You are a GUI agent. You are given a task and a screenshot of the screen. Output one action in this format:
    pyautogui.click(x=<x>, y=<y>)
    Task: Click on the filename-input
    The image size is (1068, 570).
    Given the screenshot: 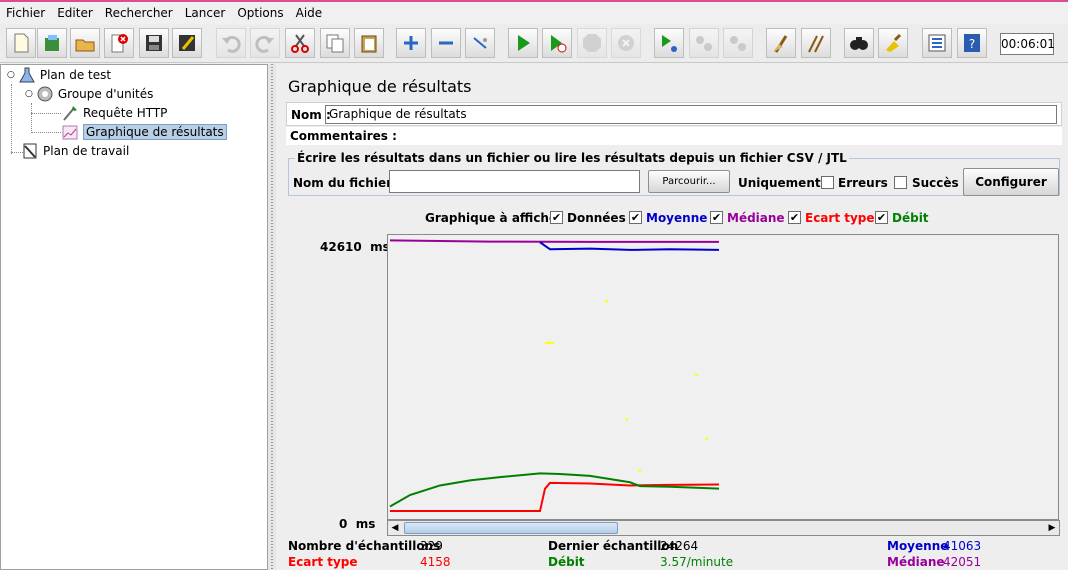 What is the action you would take?
    pyautogui.click(x=514, y=181)
    